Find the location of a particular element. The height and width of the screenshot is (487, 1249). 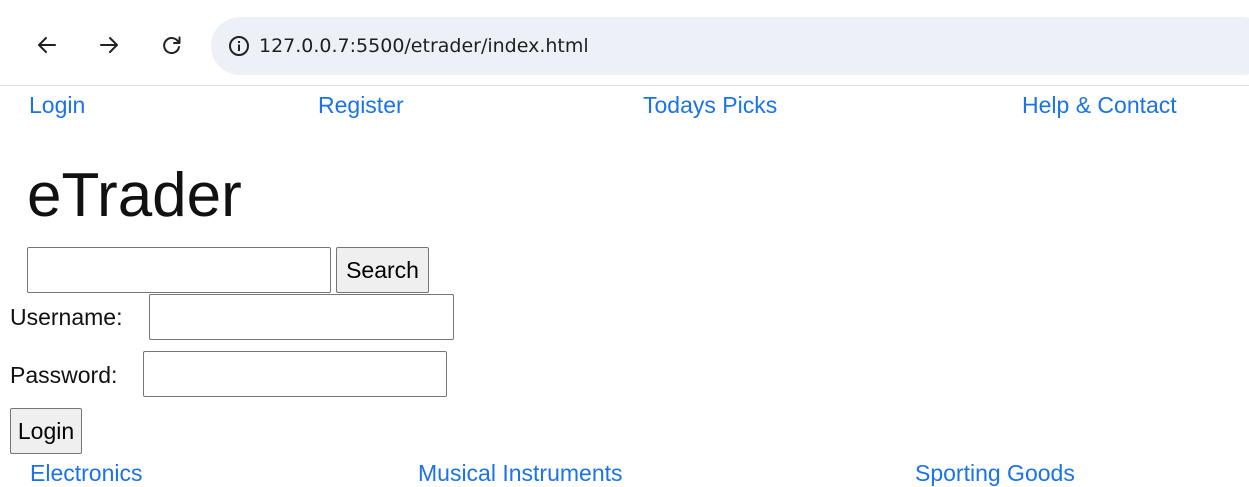

reload-icon is located at coordinates (172, 45).